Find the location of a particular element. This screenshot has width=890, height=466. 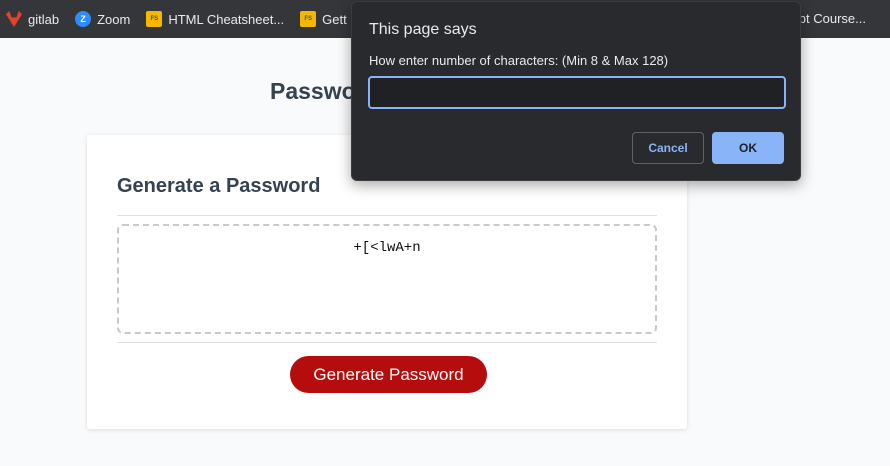

zoom-icon: Z is located at coordinates (83, 19).